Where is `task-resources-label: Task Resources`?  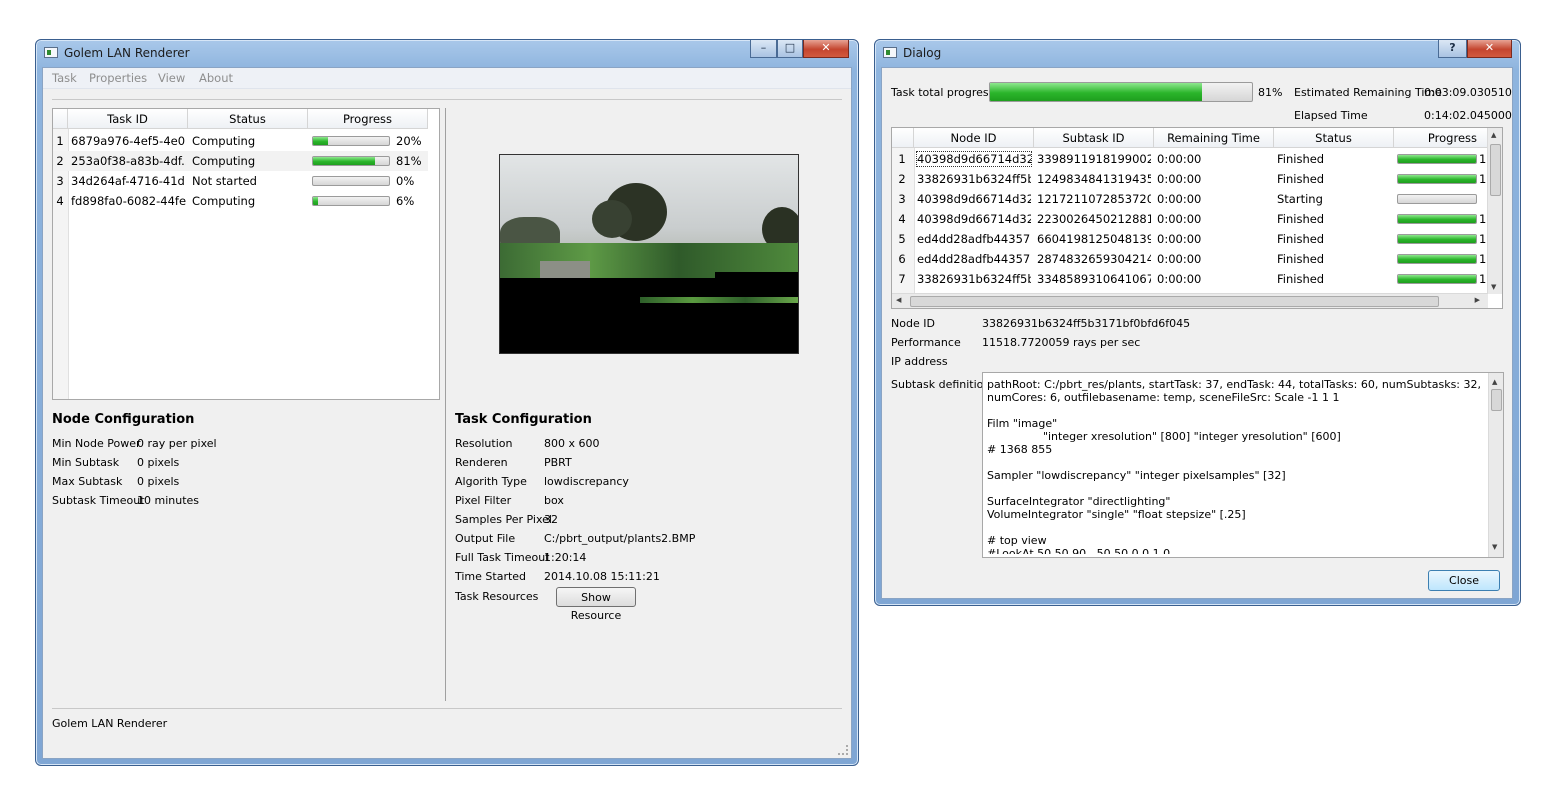 task-resources-label: Task Resources is located at coordinates (497, 596).